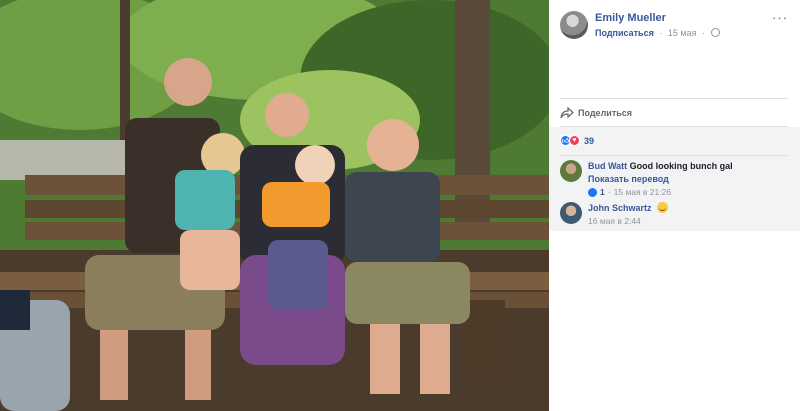  I want to click on show-translation-link: Показать перевод, so click(688, 179).